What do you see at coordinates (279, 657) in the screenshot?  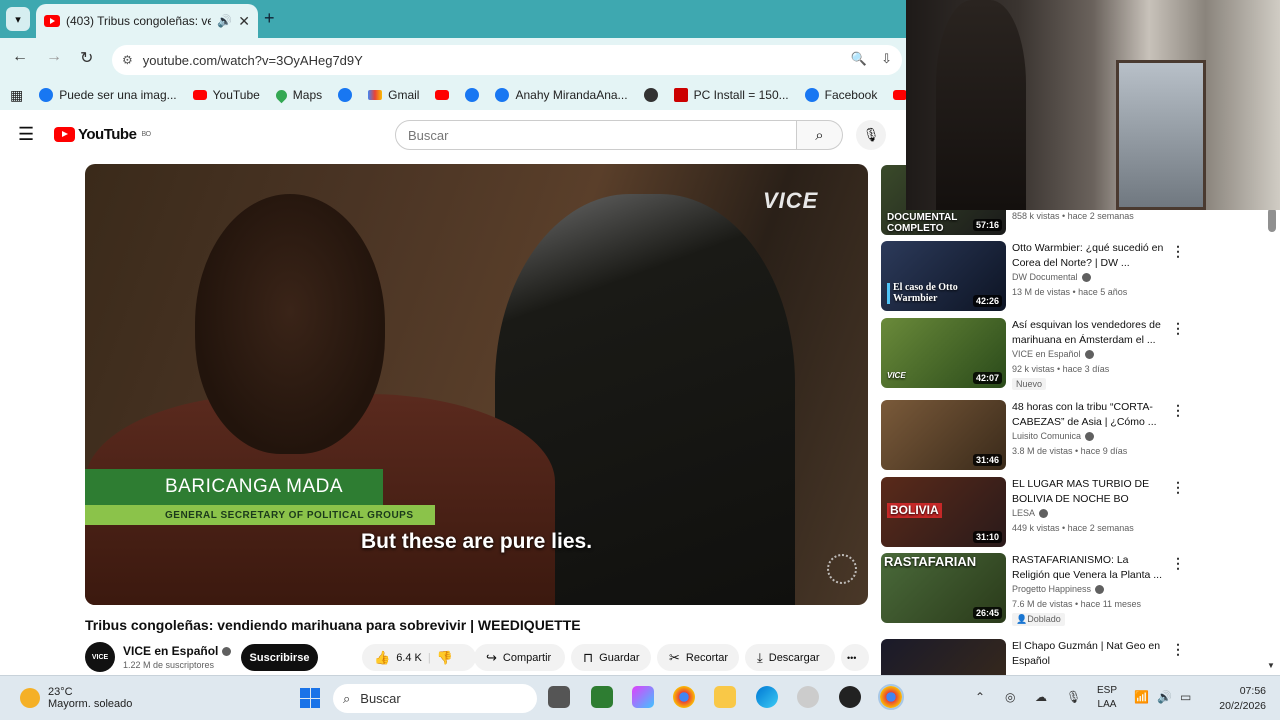 I see `subscribe-button: Suscribirse` at bounding box center [279, 657].